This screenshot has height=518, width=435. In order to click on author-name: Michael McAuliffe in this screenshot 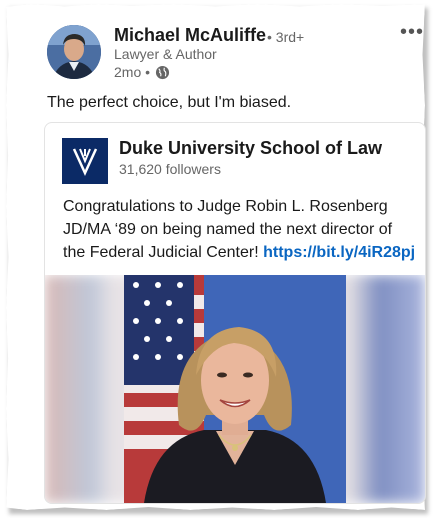, I will do `click(190, 35)`.